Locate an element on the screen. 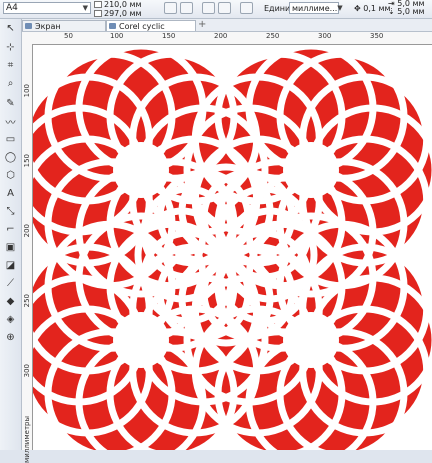 The width and height of the screenshot is (432, 463). paper-size-value: A4 is located at coordinates (12, 8).